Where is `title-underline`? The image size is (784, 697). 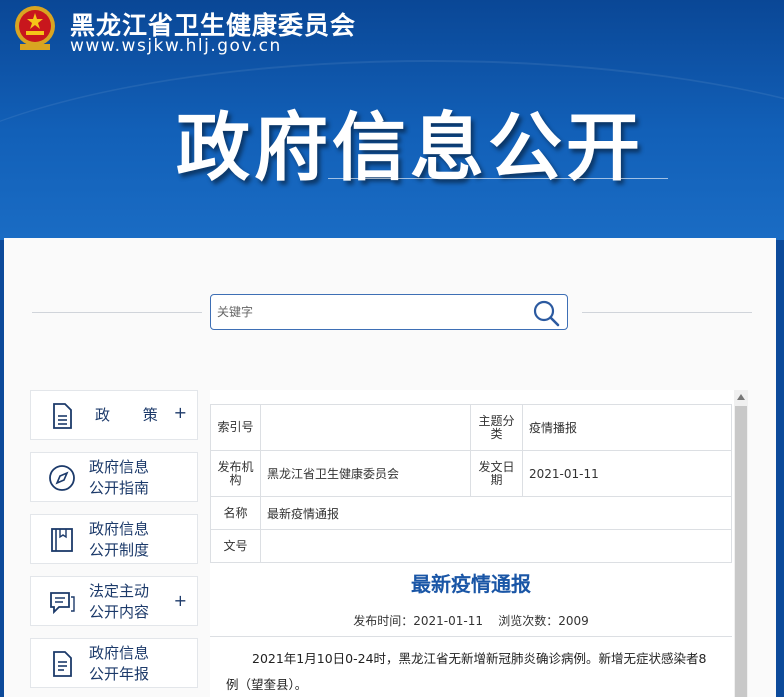 title-underline is located at coordinates (498, 178).